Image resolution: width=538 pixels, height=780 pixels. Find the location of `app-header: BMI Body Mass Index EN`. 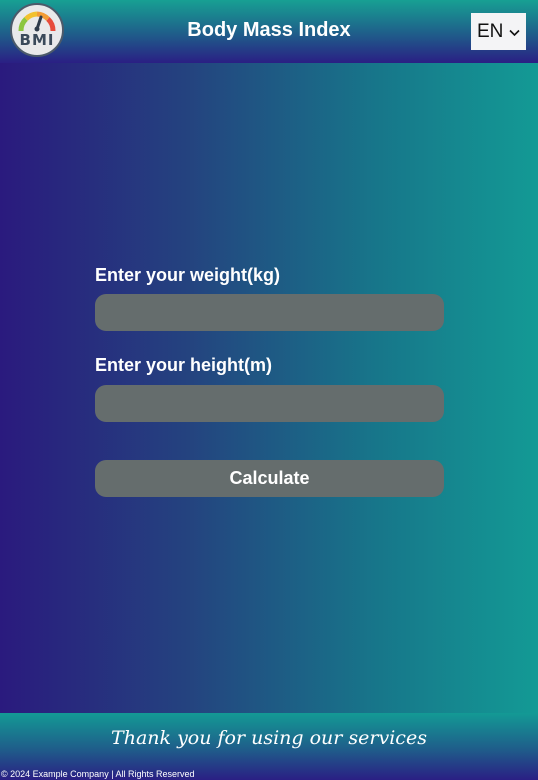

app-header: BMI Body Mass Index EN is located at coordinates (269, 31).